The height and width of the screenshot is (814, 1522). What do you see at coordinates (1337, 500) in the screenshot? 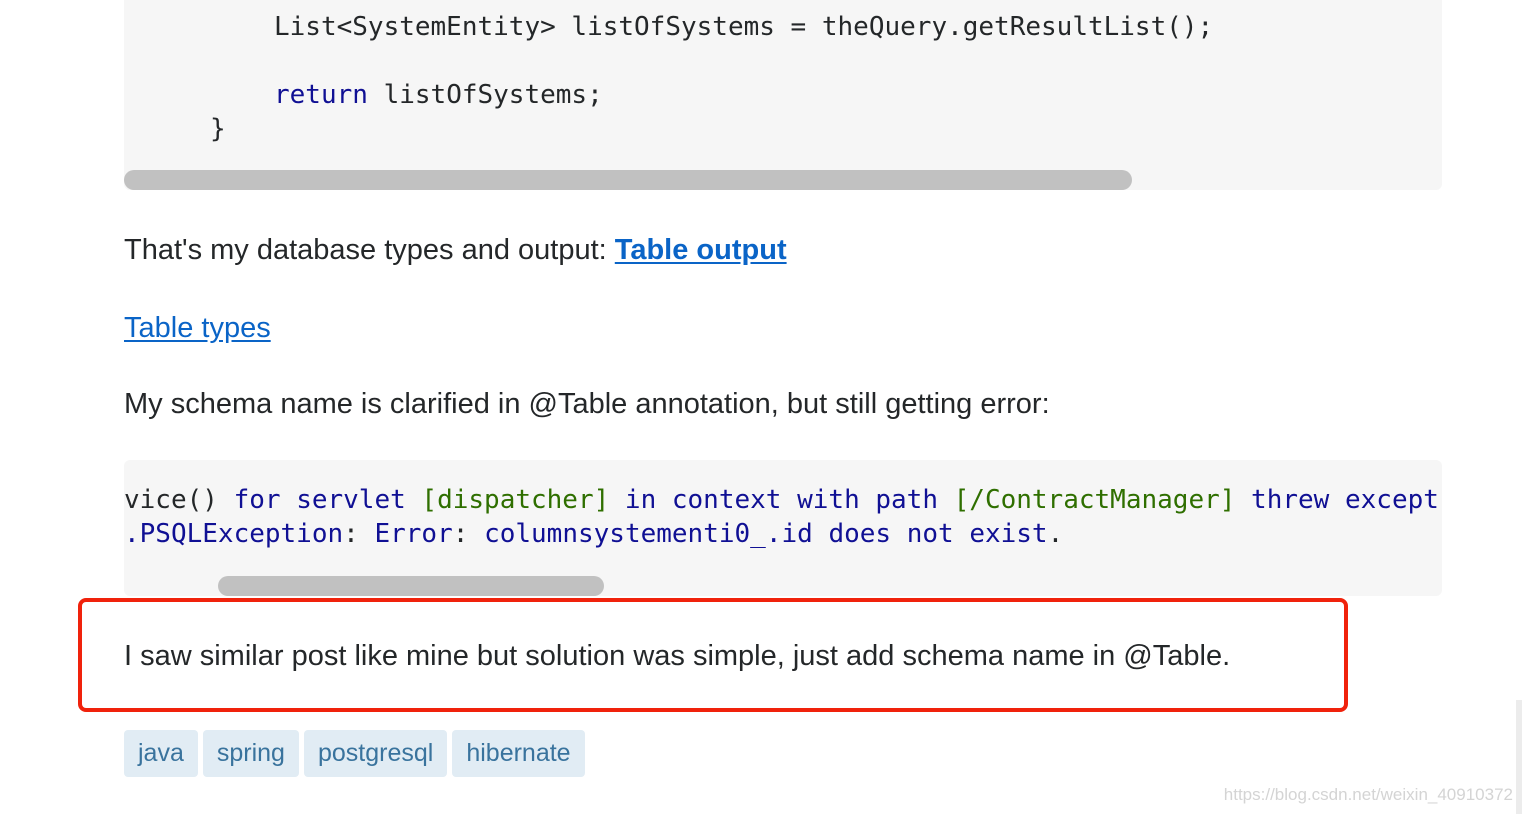
I see `error-token: threw except` at bounding box center [1337, 500].